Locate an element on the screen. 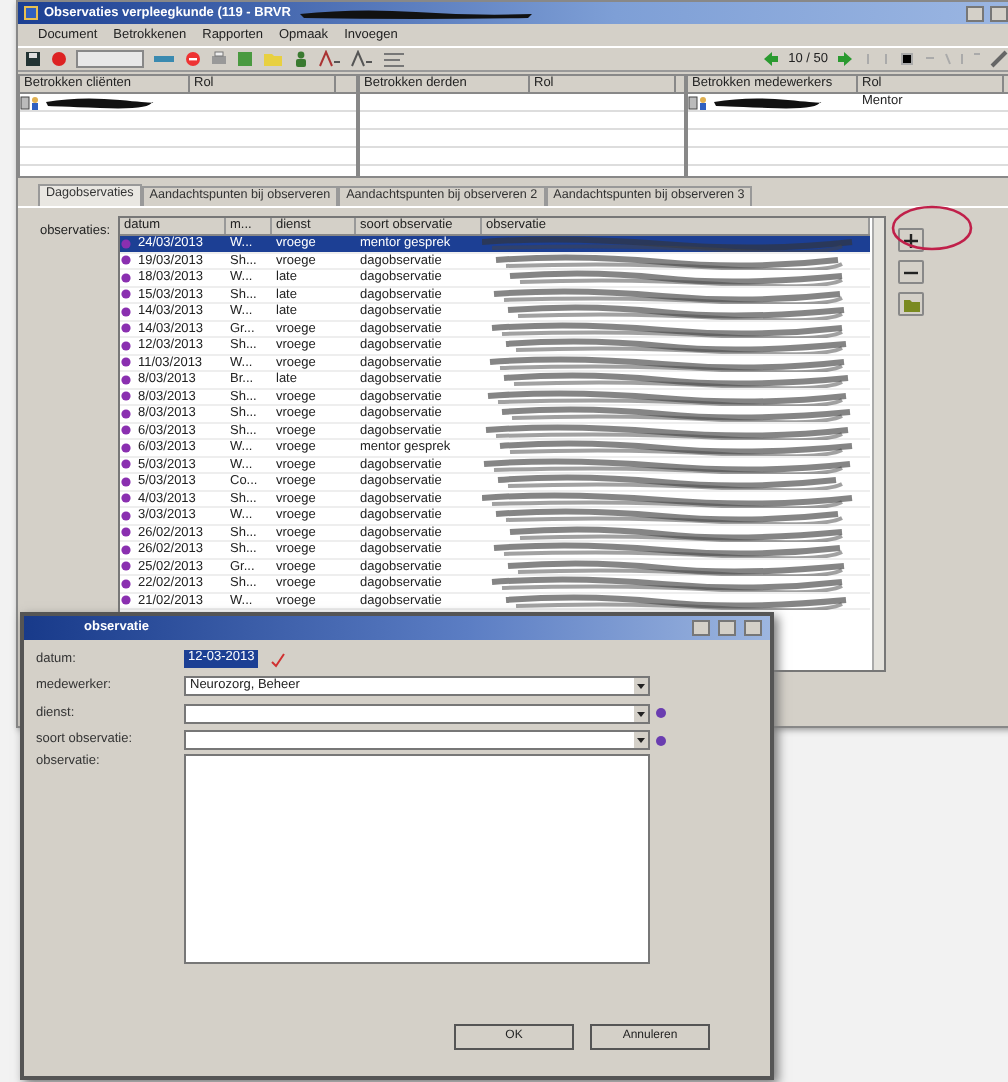 The image size is (1008, 1082). app-icon is located at coordinates (31, 13).